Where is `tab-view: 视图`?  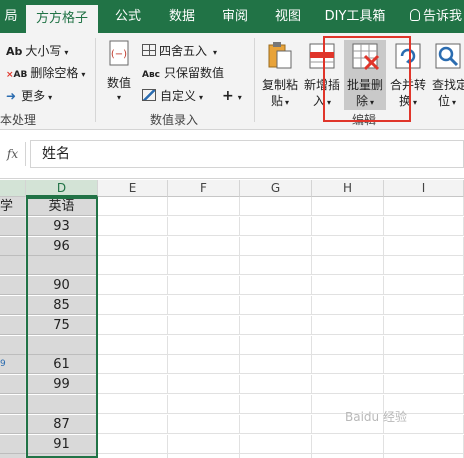
tab-view: 视图 is located at coordinates (288, 16).